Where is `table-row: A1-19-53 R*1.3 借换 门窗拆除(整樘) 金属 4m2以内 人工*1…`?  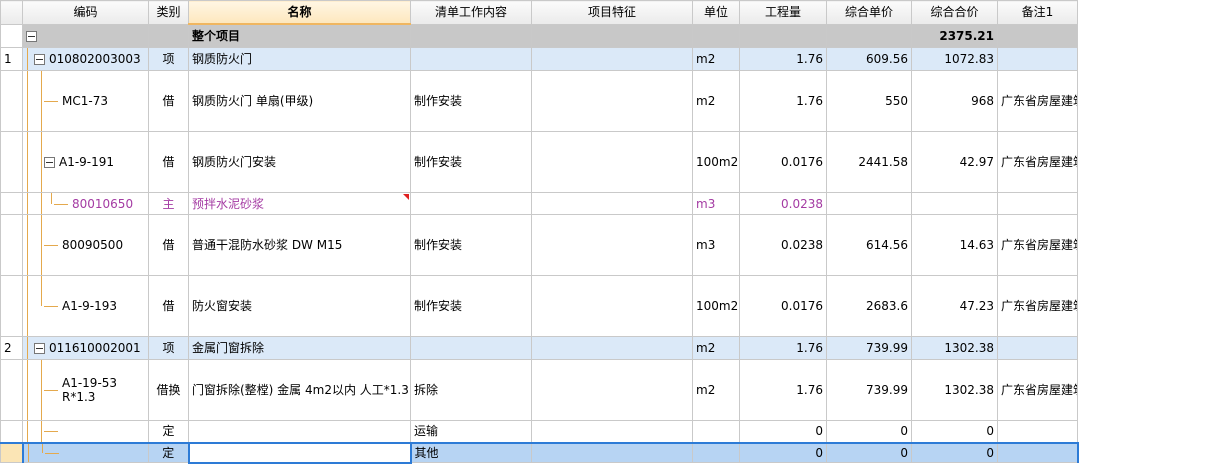 table-row: A1-19-53 R*1.3 借换 门窗拆除(整樘) 金属 4m2以内 人工*1… is located at coordinates (539, 390).